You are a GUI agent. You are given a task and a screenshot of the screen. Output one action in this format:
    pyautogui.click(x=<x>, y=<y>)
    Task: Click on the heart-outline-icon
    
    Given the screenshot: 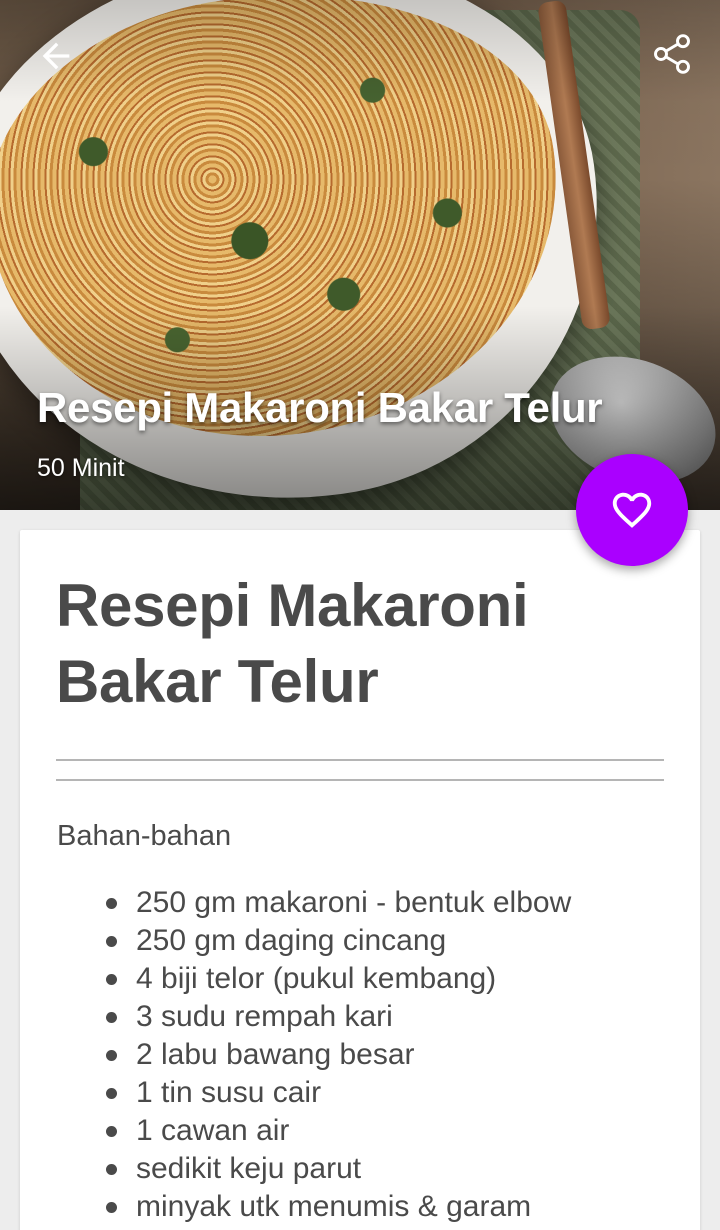 What is the action you would take?
    pyautogui.click(x=632, y=510)
    